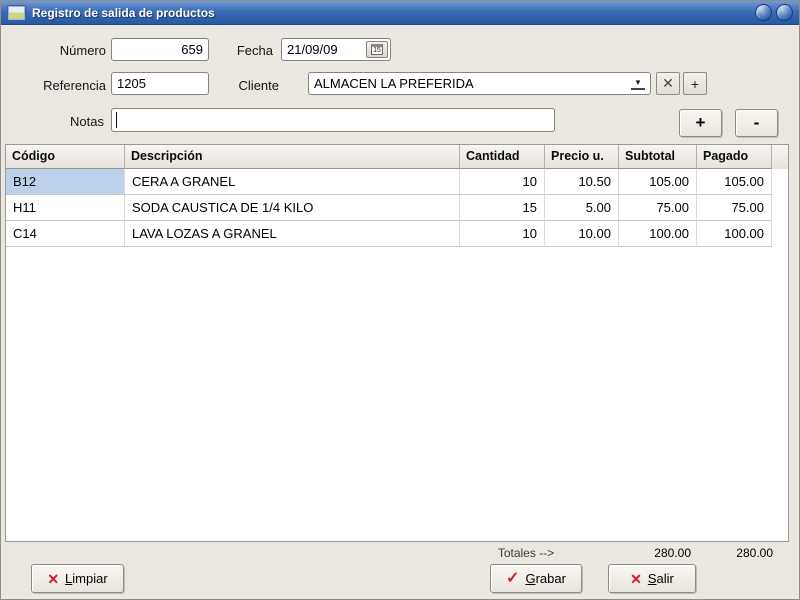 This screenshot has height=600, width=800. I want to click on window-title: Registro de salida de productos, so click(123, 12).